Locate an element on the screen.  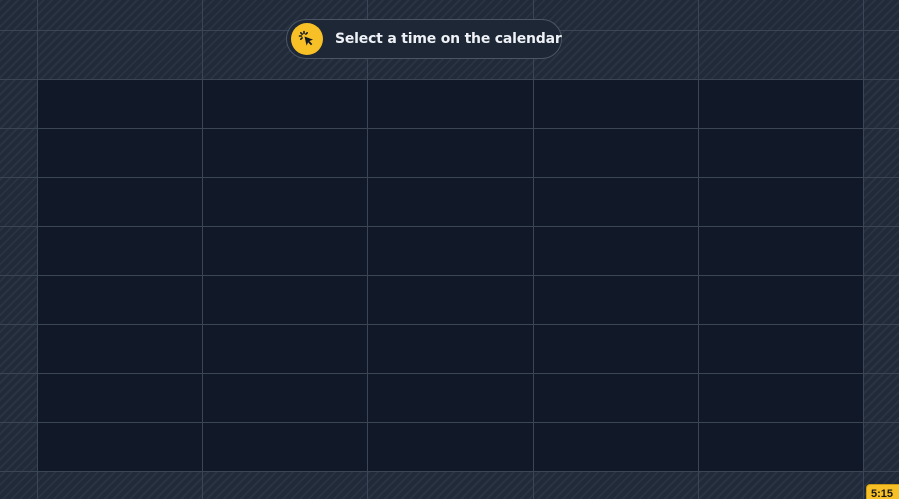
toast-message: Select a time on the calendar is located at coordinates (448, 39).